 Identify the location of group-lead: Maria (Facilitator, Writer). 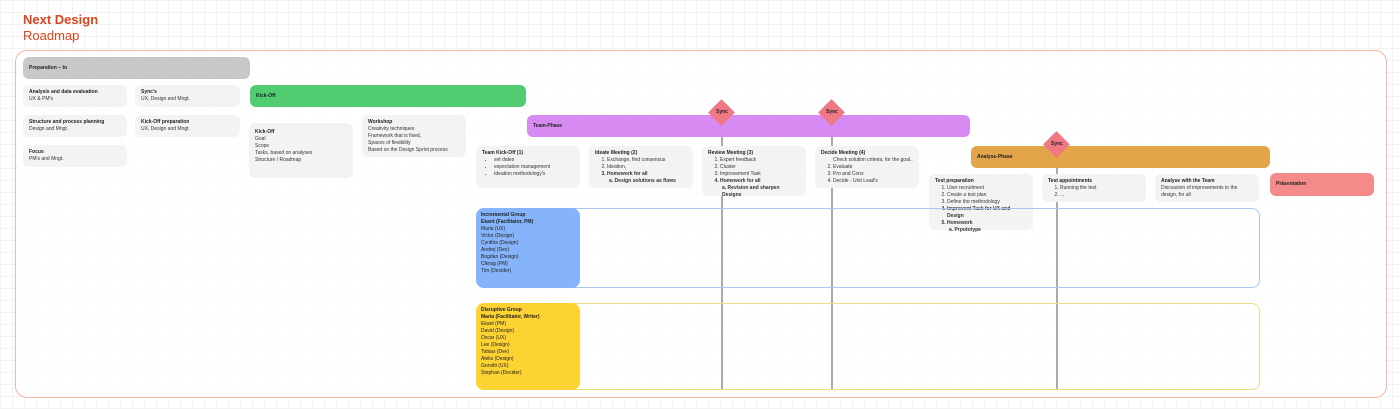
(510, 317).